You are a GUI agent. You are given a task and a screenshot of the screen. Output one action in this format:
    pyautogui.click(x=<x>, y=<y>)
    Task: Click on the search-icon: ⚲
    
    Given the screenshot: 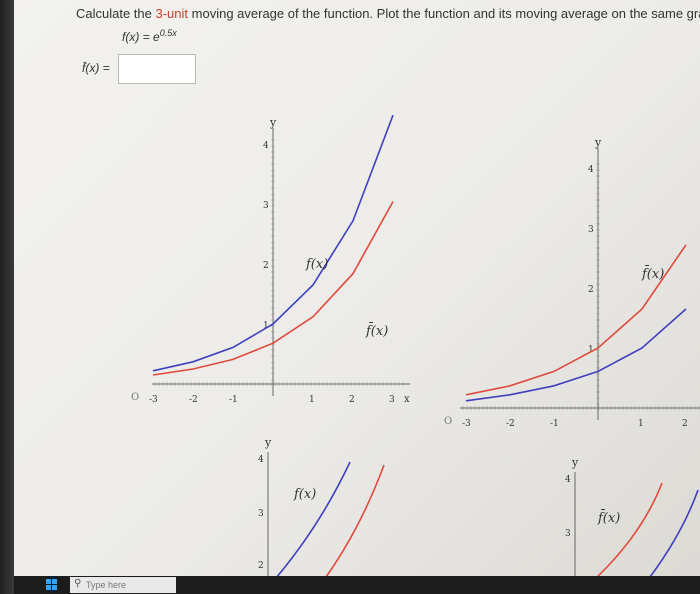 What is the action you would take?
    pyautogui.click(x=78, y=583)
    